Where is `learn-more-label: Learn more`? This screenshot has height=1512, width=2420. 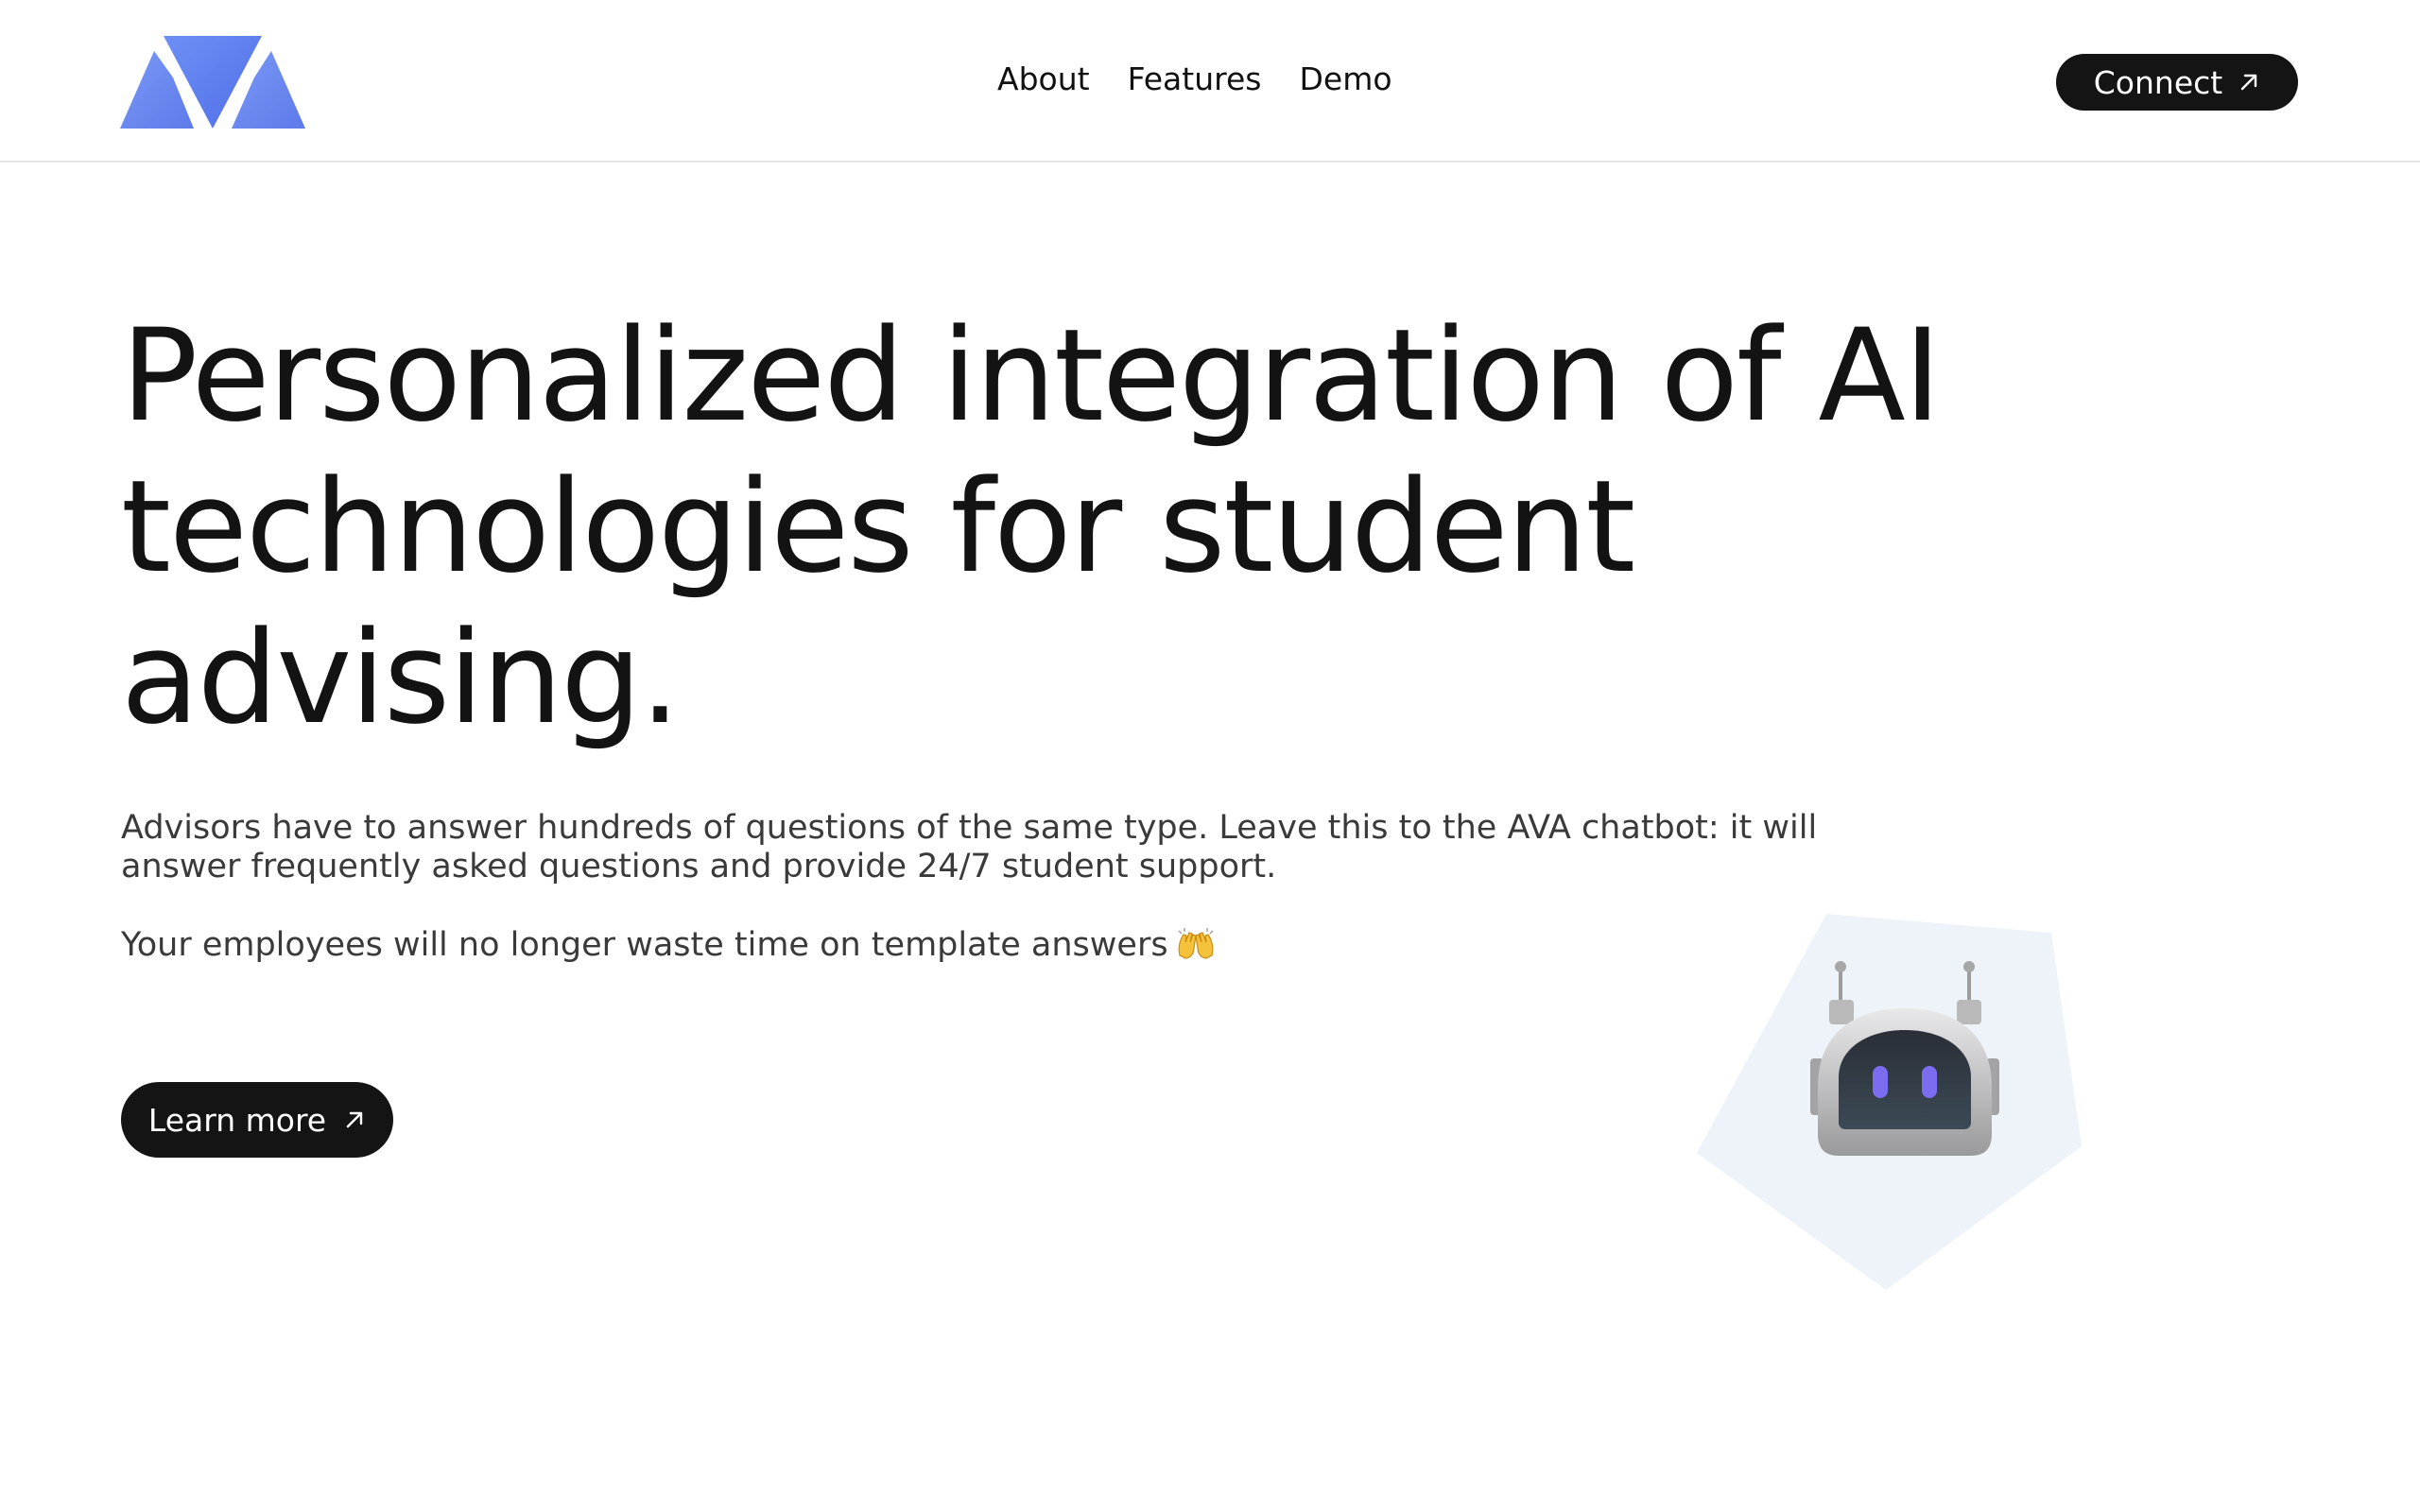
learn-more-label: Learn more is located at coordinates (237, 1120).